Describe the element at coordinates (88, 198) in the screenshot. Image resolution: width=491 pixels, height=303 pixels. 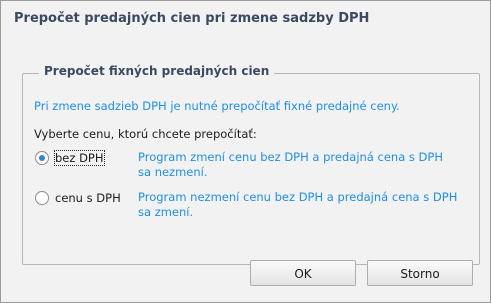
I see `radio-label-with-vat: cenu s DPH` at that location.